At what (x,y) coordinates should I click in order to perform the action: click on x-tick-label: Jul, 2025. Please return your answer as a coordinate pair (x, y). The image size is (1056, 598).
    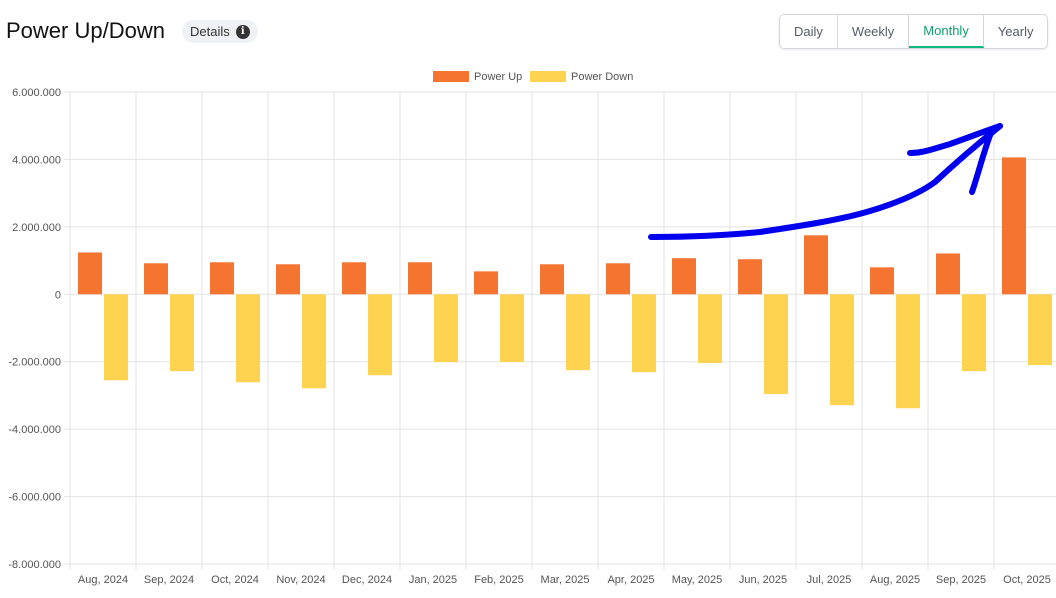
    Looking at the image, I should click on (829, 580).